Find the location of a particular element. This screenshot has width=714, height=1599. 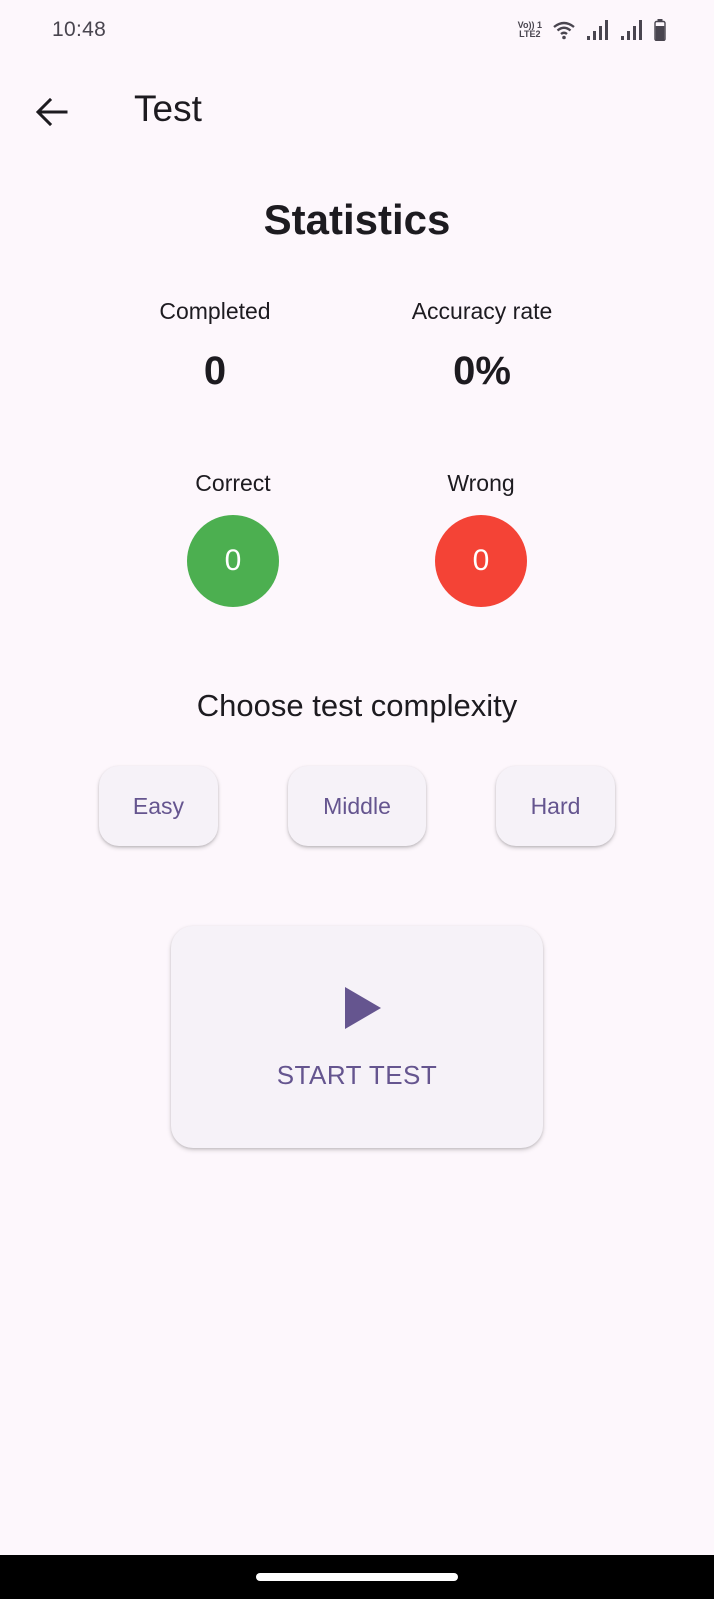

system-navigation-bar is located at coordinates (357, 1577).